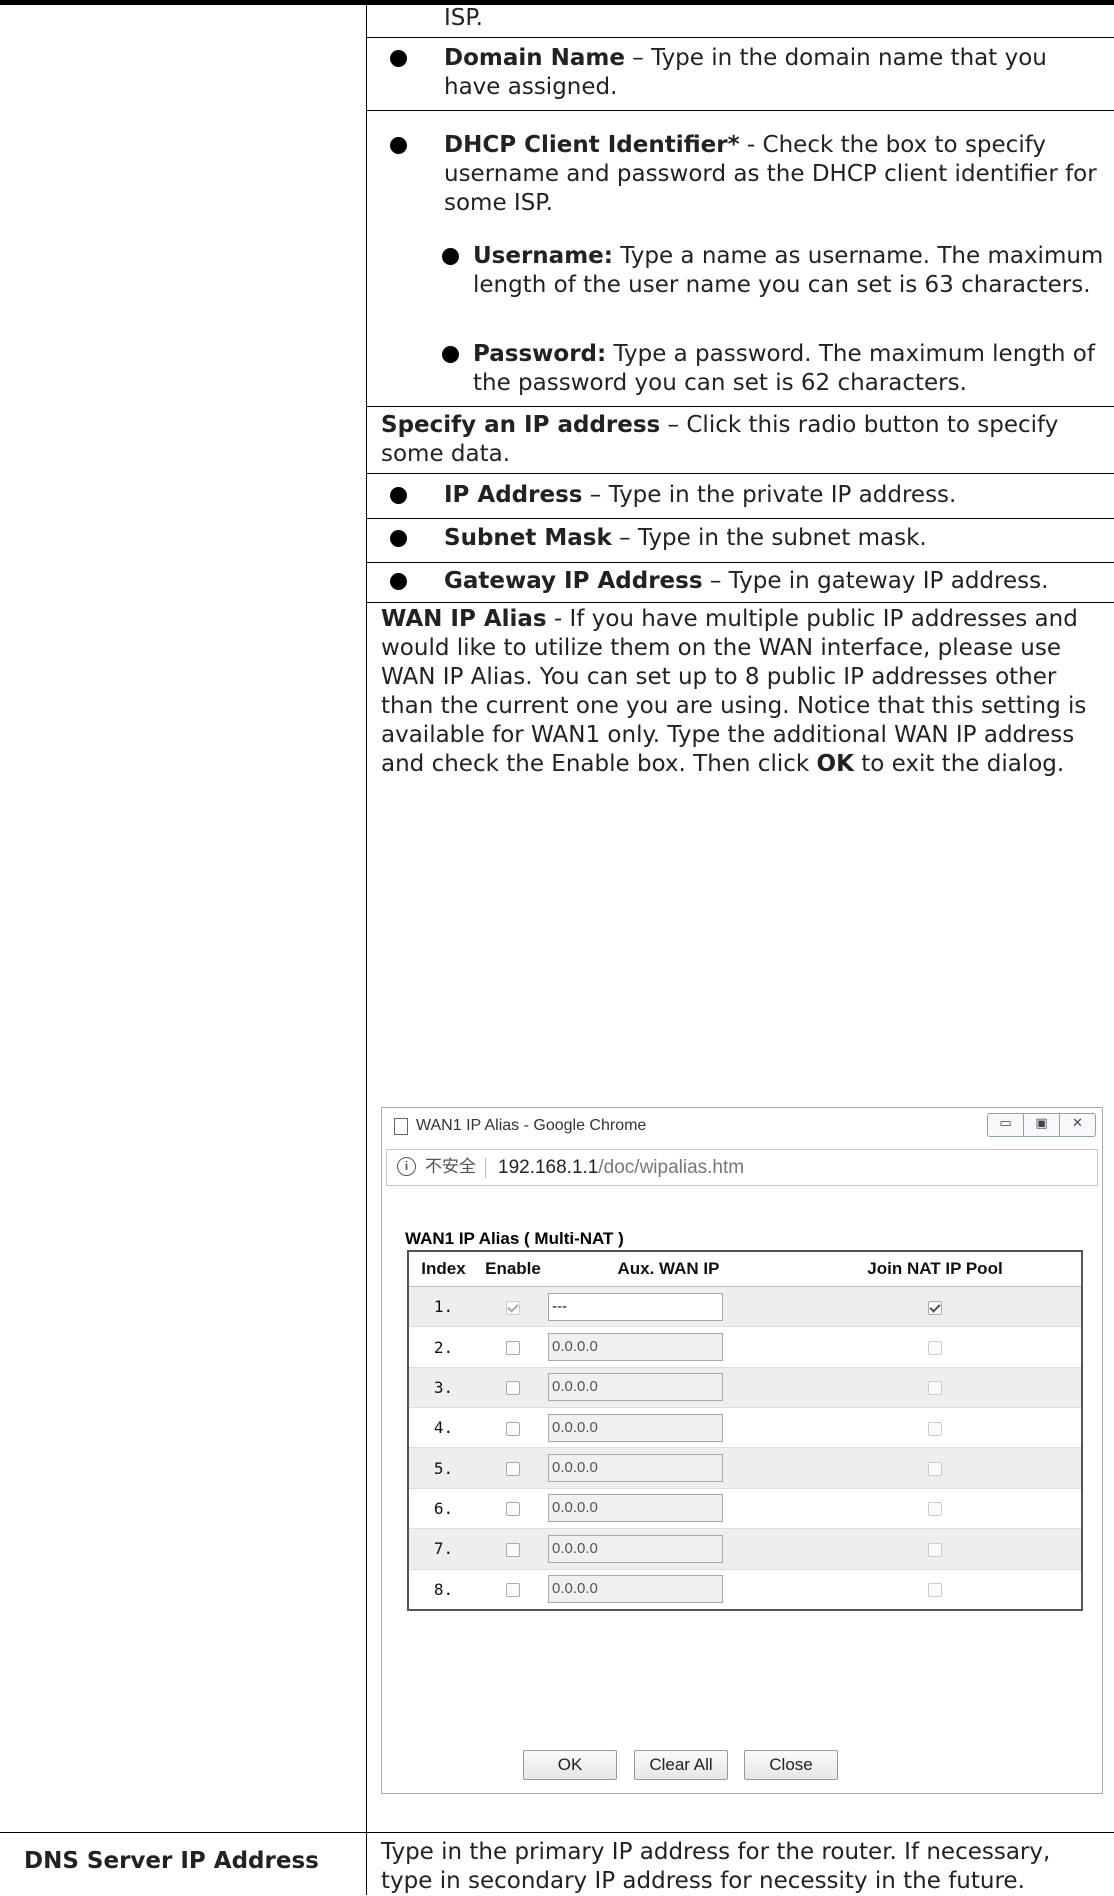 The image size is (1114, 1896). Describe the element at coordinates (1006, 1125) in the screenshot. I see `minimize-icon: ▭` at that location.